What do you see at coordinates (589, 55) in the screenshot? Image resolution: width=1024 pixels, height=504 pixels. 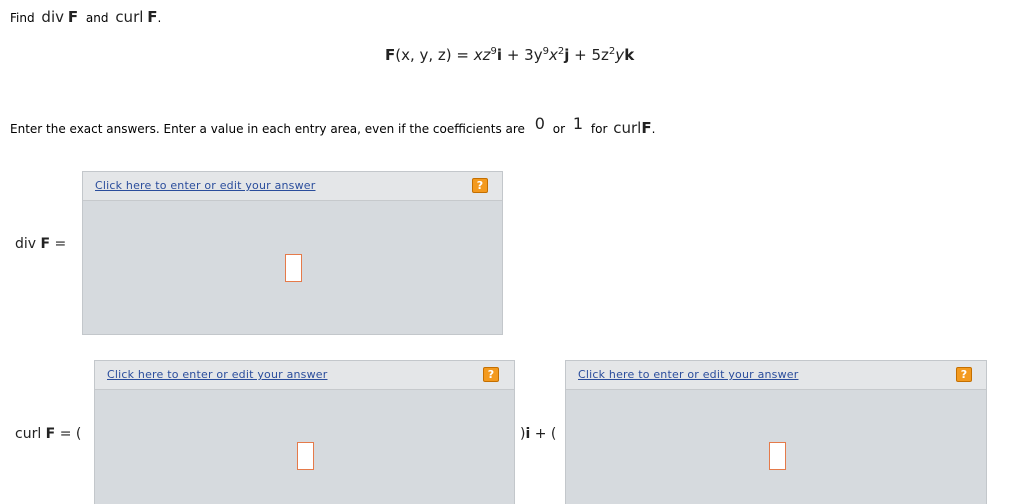 I see `formula-term3: + 5z` at bounding box center [589, 55].